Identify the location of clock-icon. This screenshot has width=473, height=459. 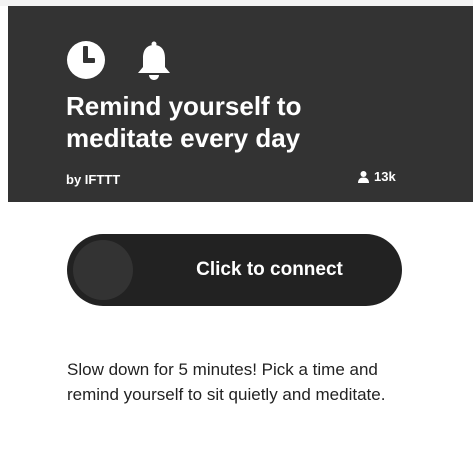
(86, 60).